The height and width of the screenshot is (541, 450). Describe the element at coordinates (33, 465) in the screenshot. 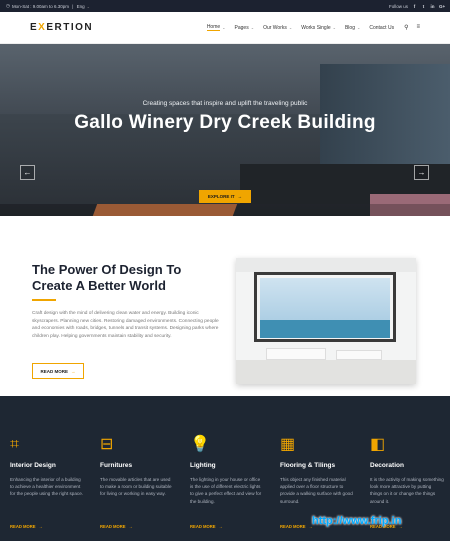

I see `service-title: Interior Design` at that location.